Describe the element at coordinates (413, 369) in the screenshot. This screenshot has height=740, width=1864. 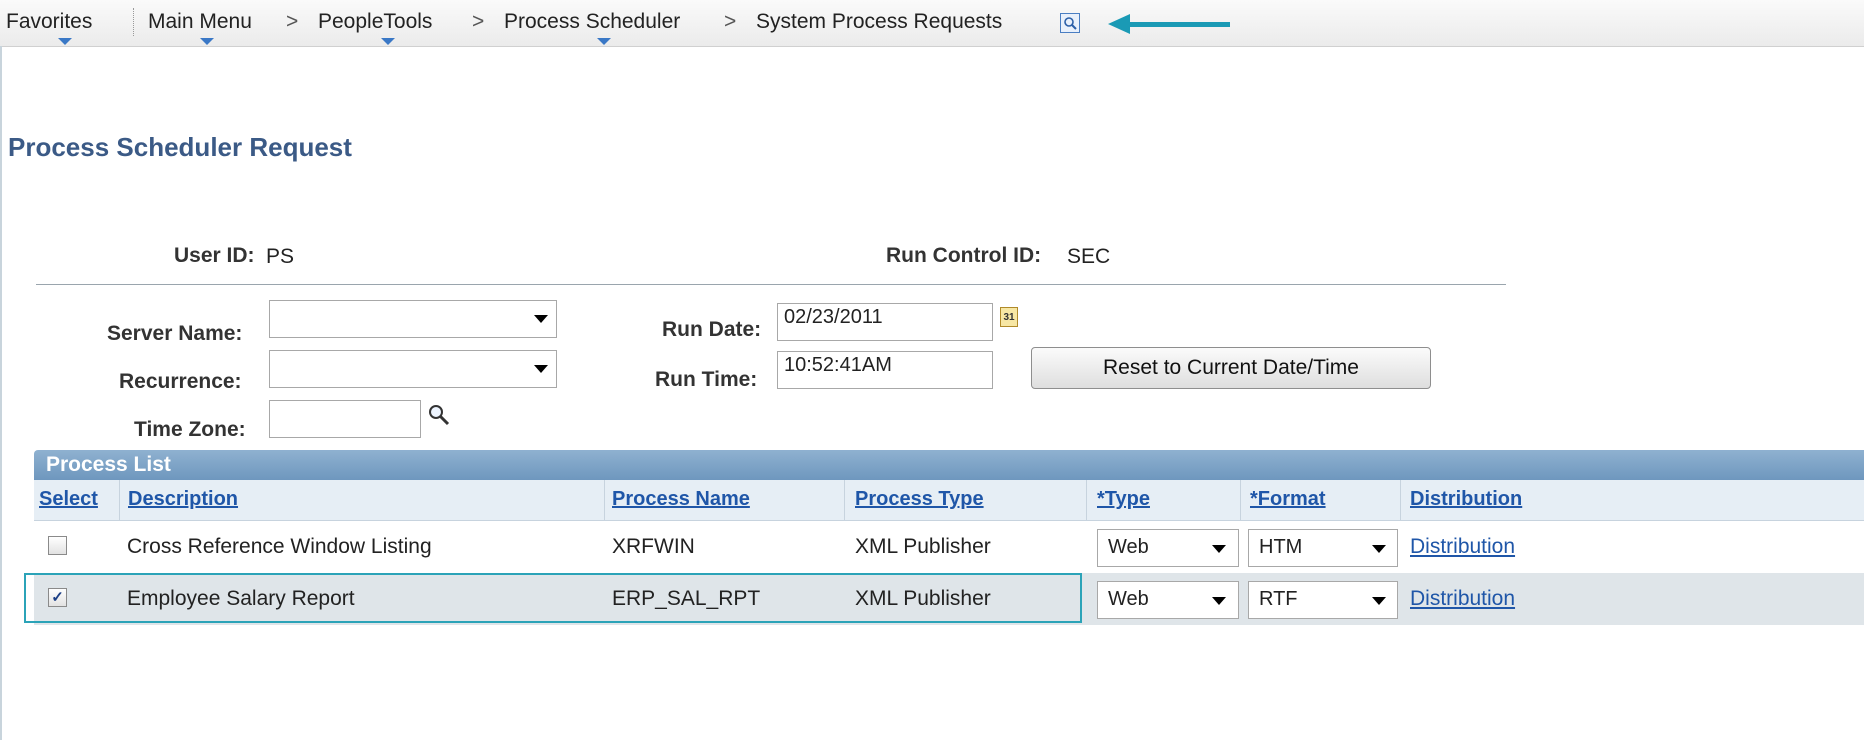
I see `recurrence-select` at that location.